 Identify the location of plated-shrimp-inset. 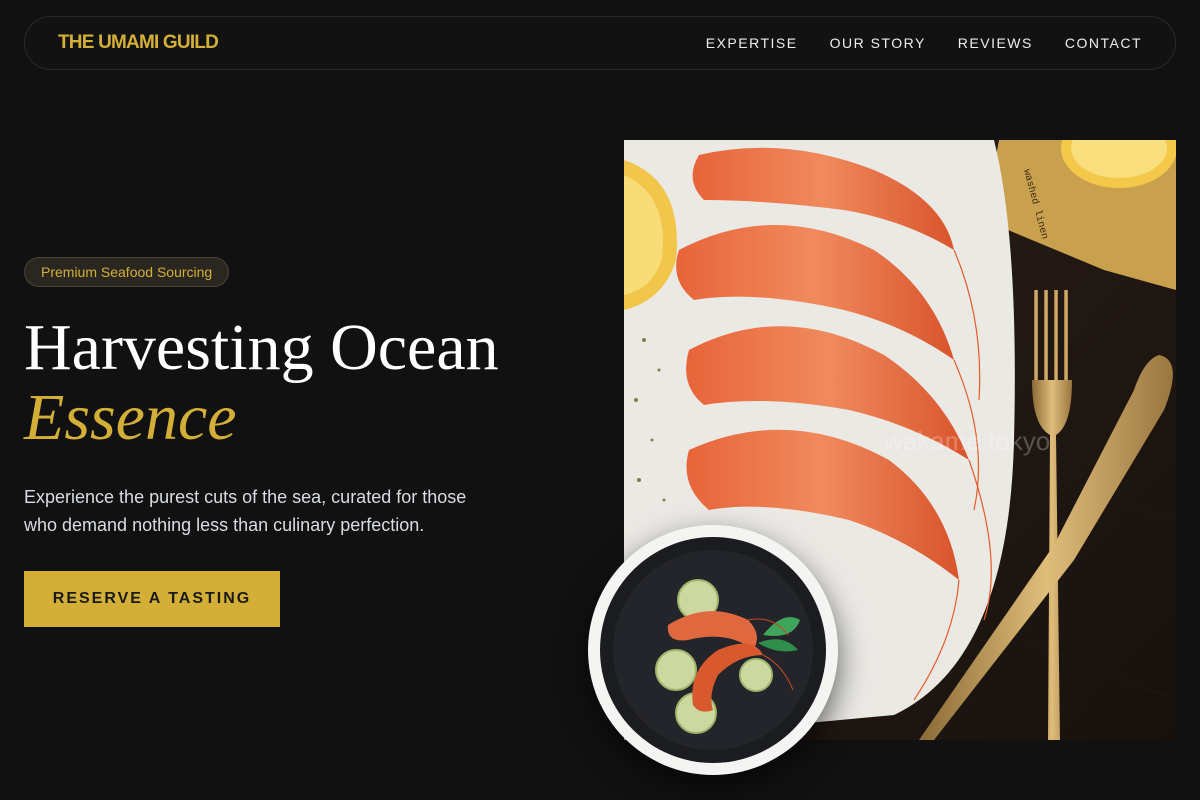
(713, 650).